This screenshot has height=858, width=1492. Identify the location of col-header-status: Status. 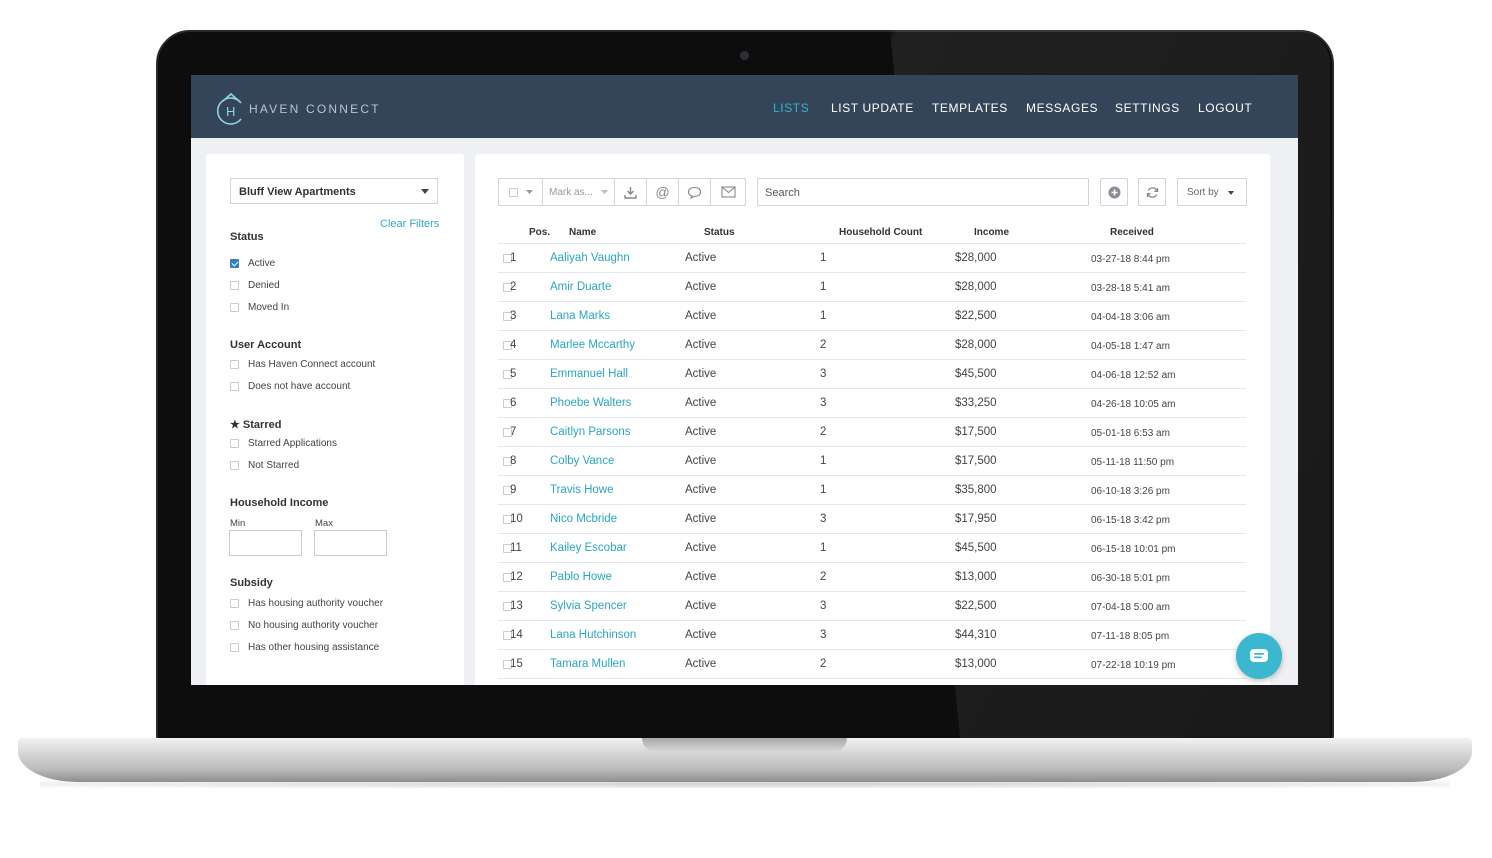
(719, 232).